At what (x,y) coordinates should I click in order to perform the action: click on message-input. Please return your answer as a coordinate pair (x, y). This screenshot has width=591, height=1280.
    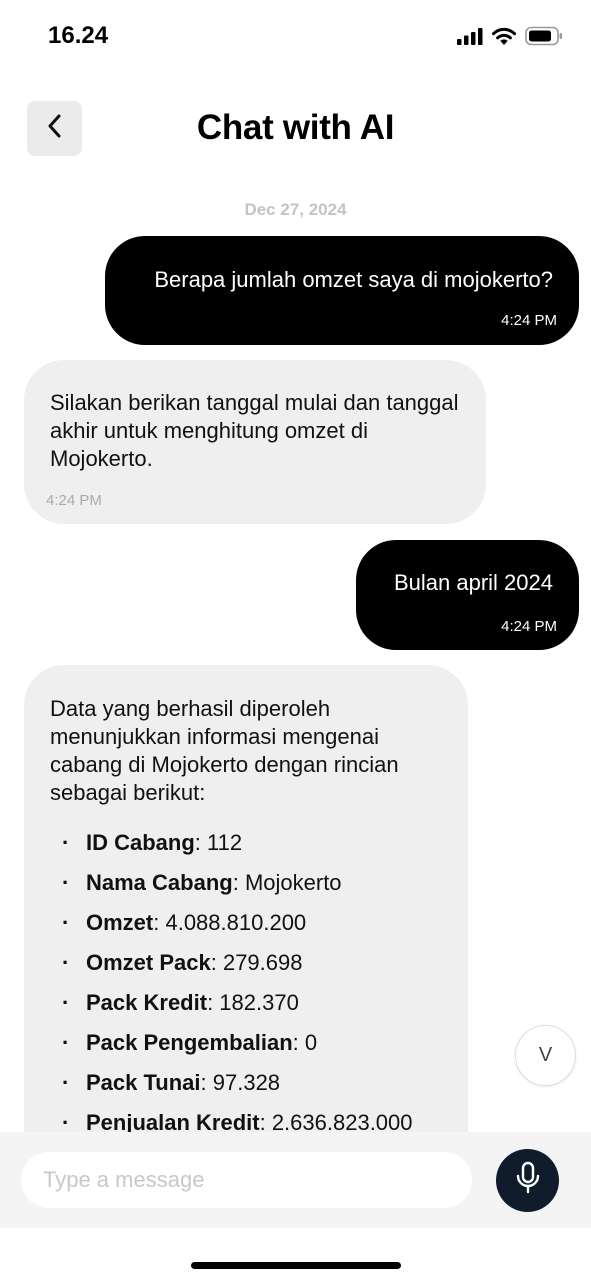
    Looking at the image, I should click on (246, 1180).